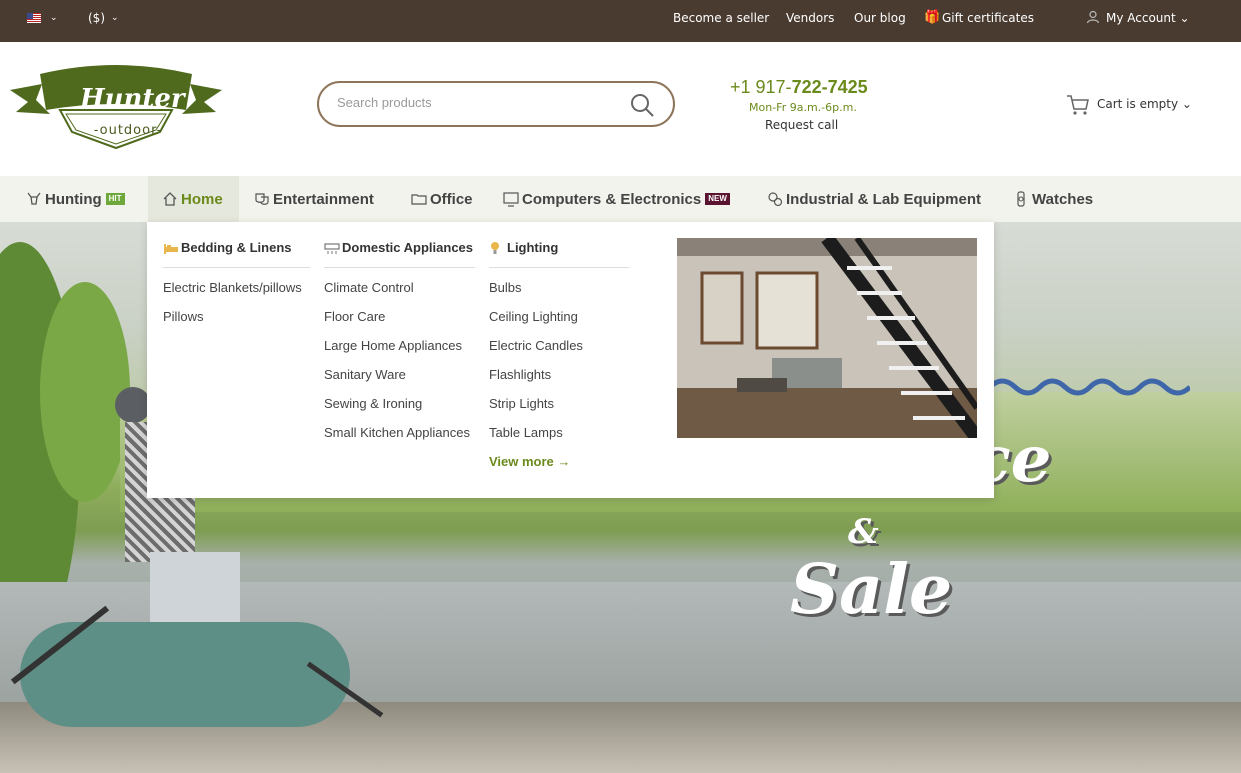 The width and height of the screenshot is (1241, 773). I want to click on category-title: Domestic Appliances, so click(408, 247).